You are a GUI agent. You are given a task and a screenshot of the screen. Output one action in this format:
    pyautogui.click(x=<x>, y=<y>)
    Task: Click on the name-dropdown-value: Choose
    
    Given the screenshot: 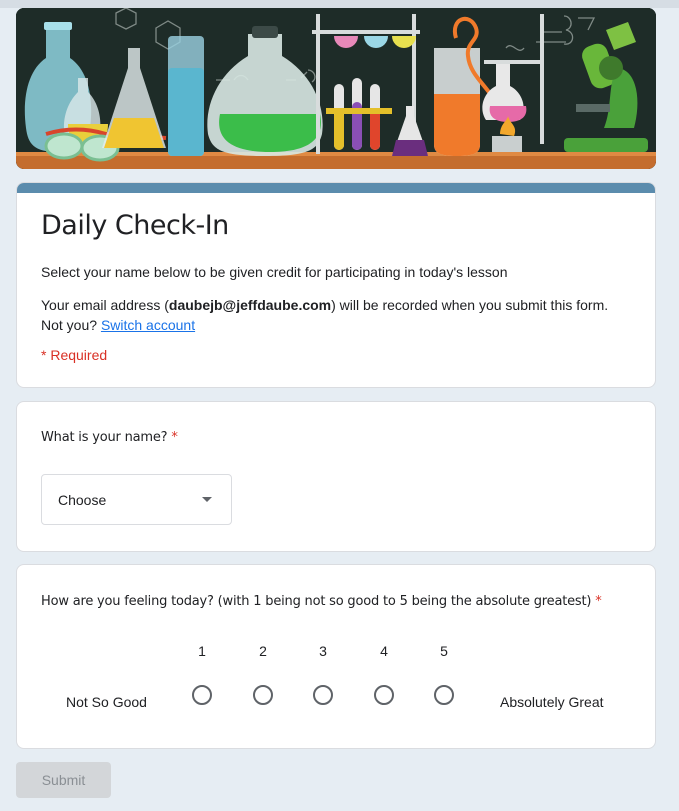 What is the action you would take?
    pyautogui.click(x=82, y=500)
    